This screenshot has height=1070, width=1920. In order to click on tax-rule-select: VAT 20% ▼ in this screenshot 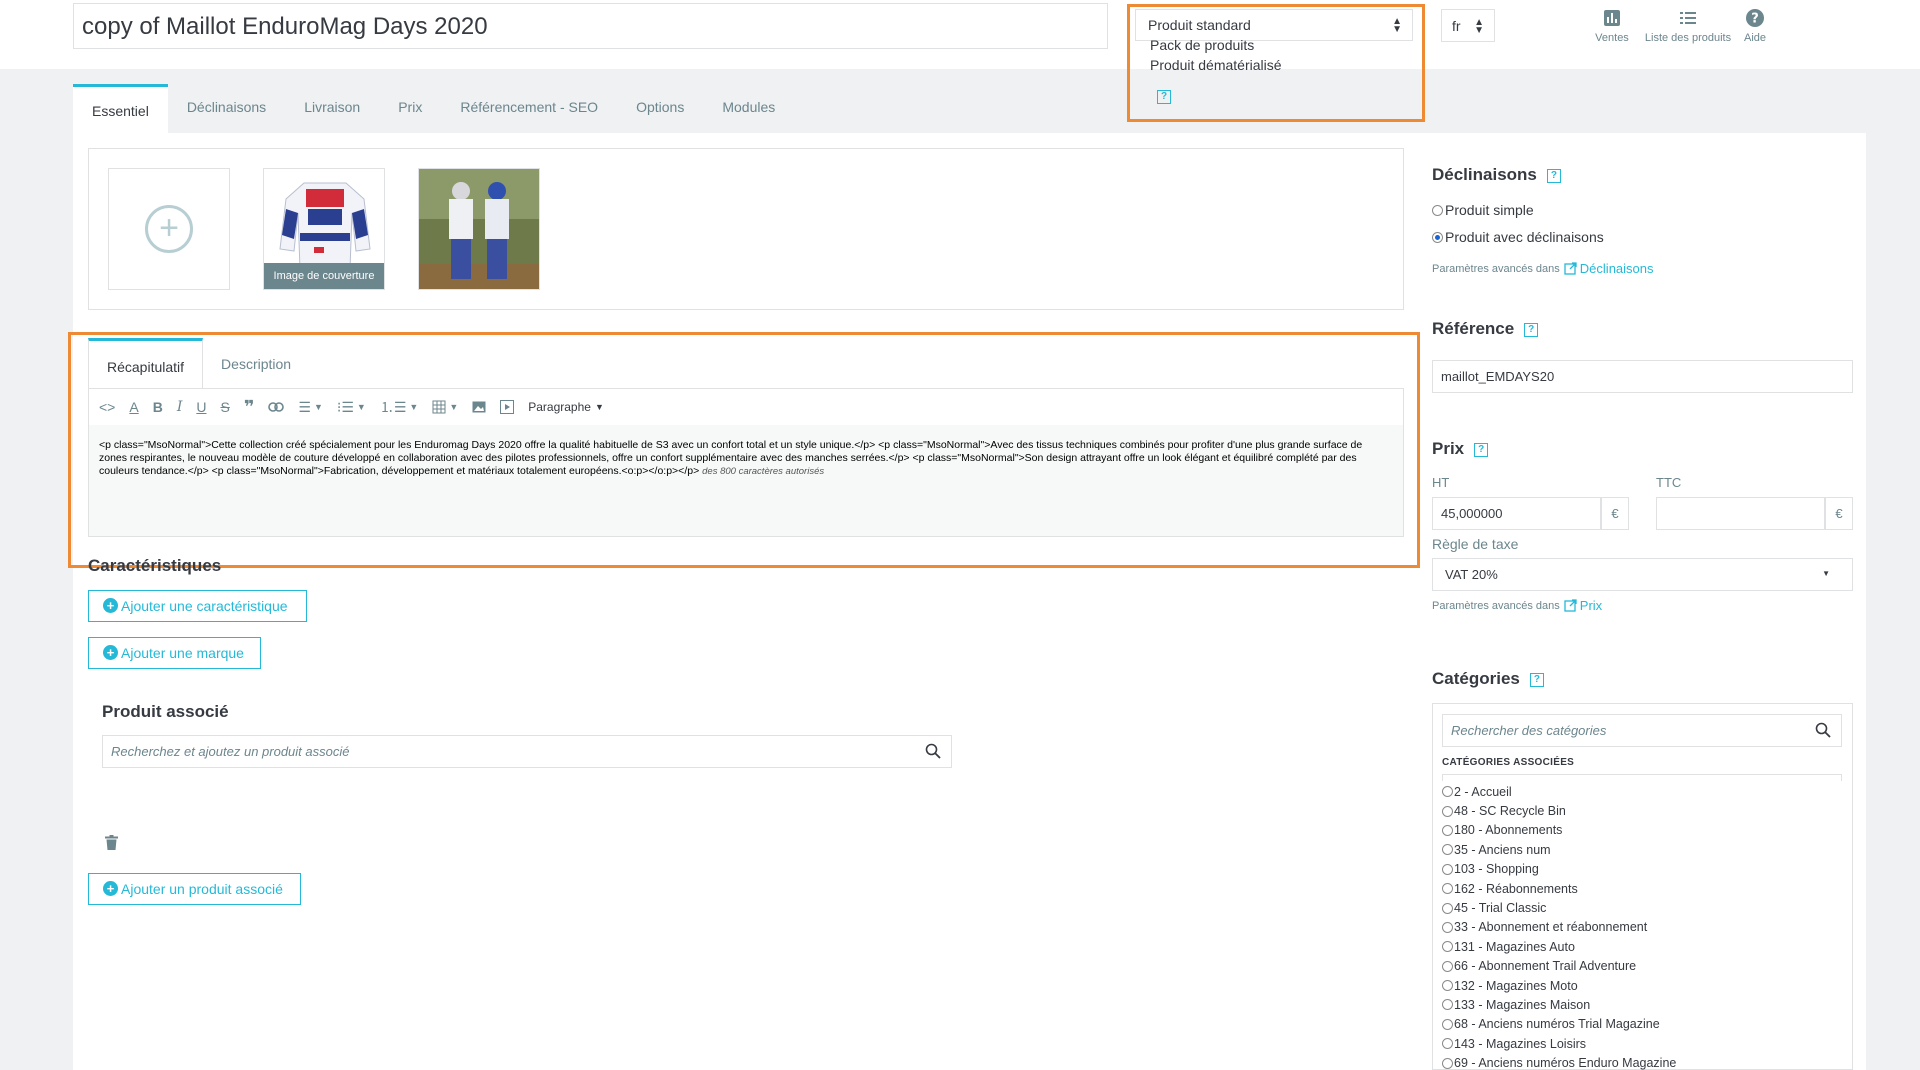, I will do `click(1642, 574)`.